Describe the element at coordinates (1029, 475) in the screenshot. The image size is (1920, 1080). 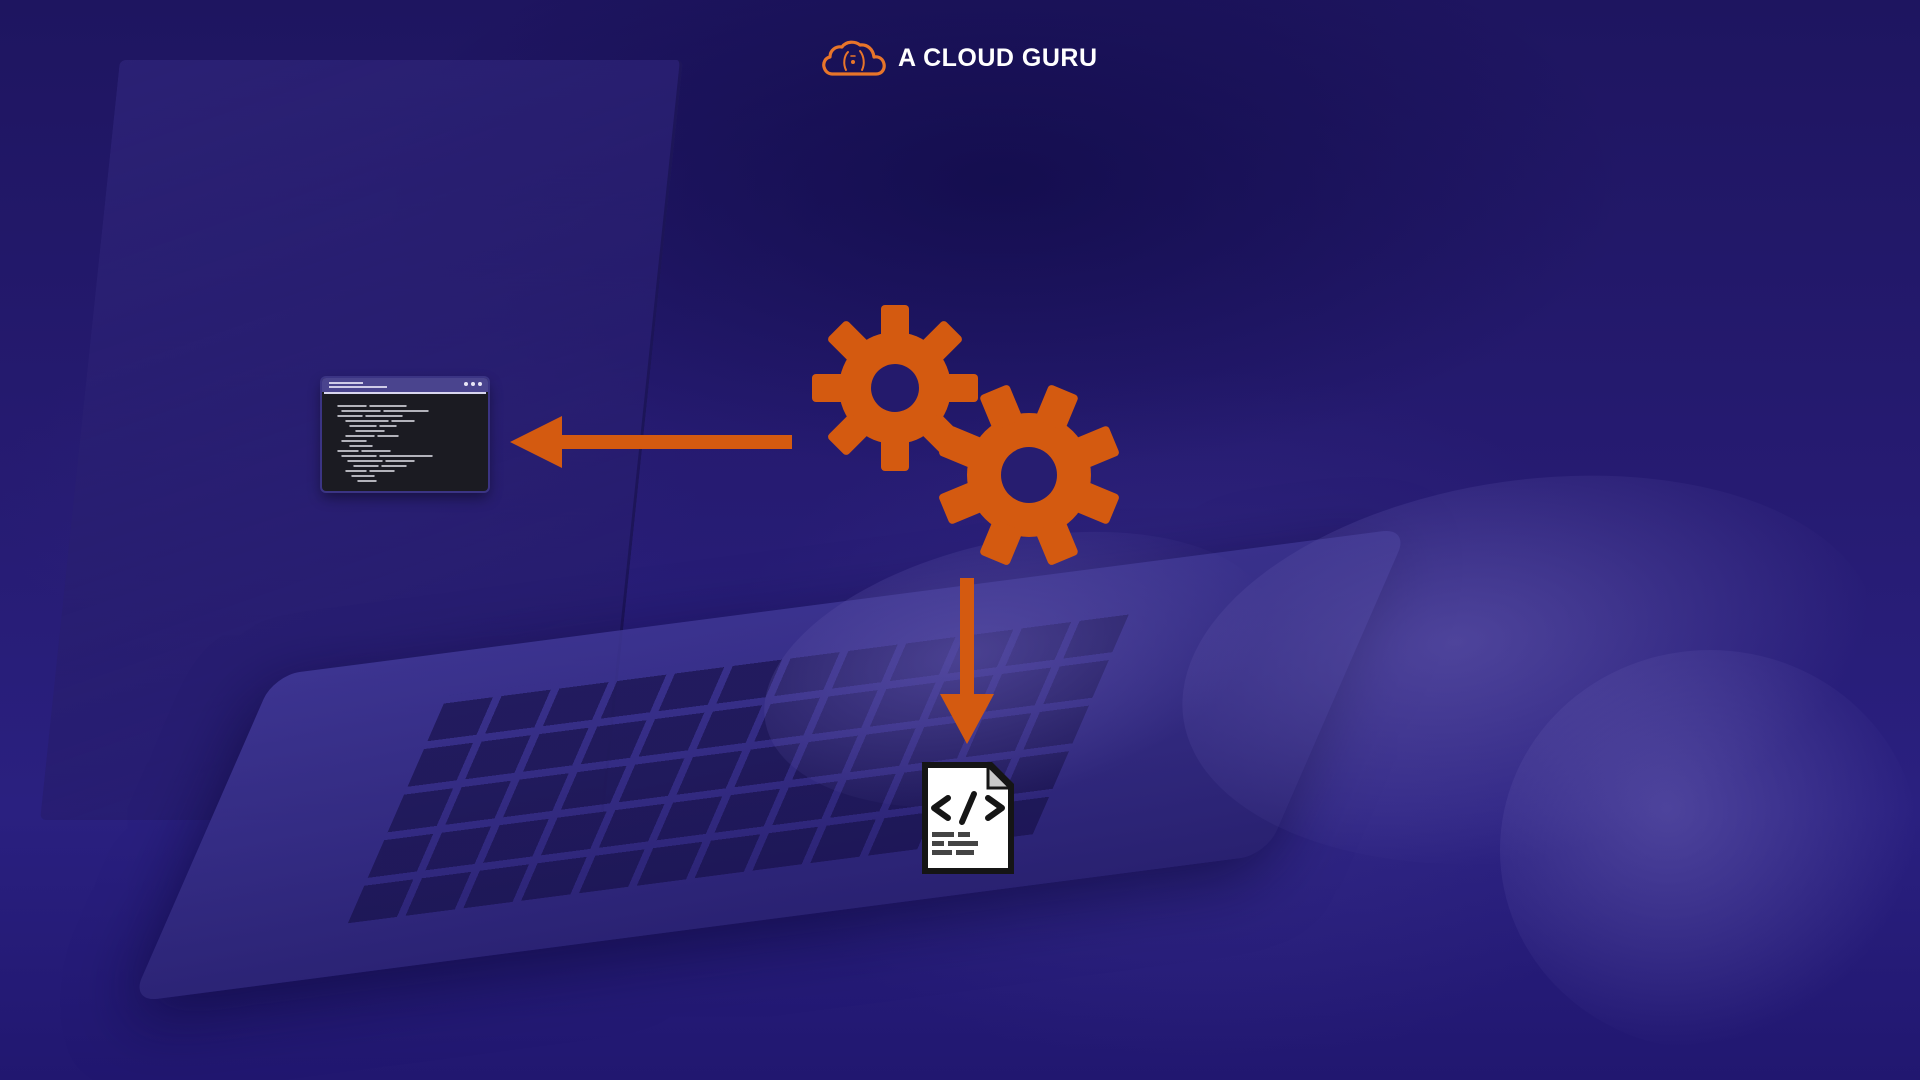
I see `gear-icon` at that location.